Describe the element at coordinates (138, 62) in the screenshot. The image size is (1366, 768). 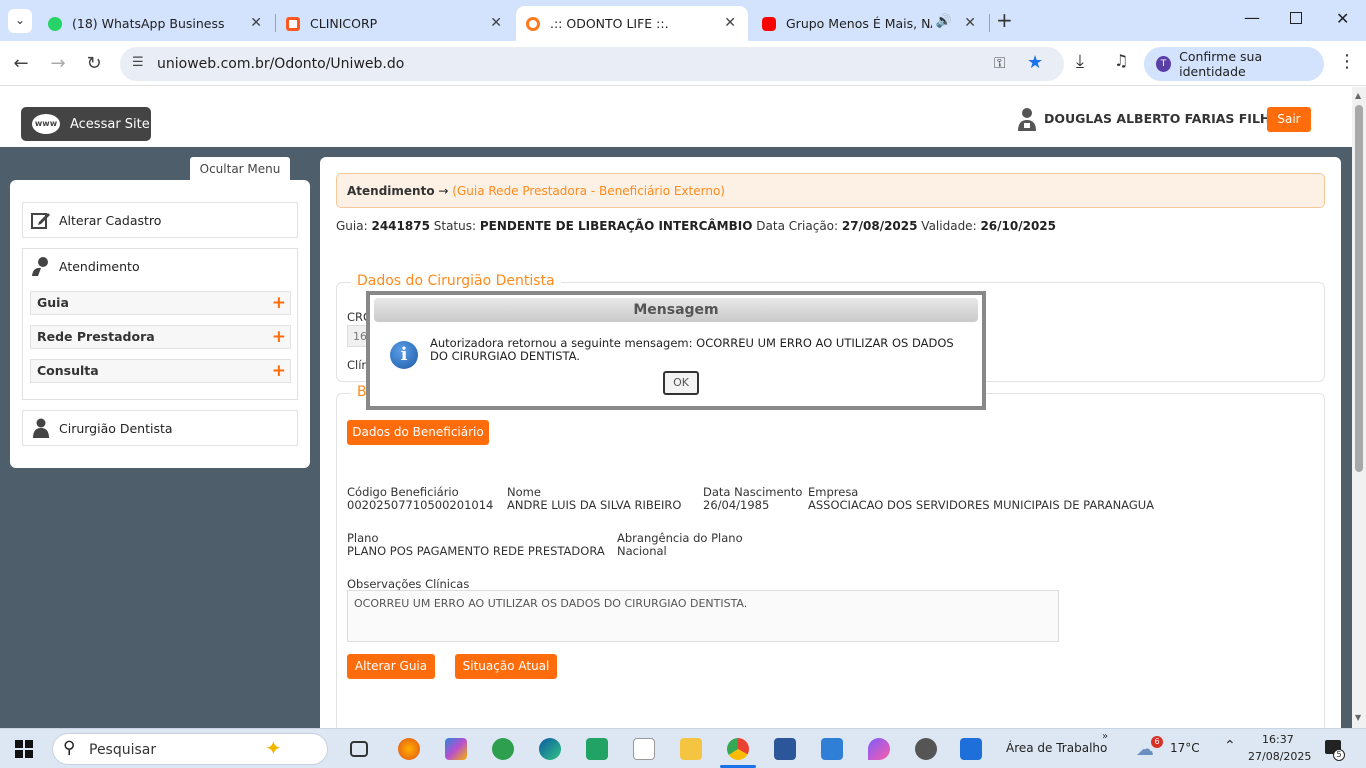
I see `site-settings-icon: ☰` at that location.